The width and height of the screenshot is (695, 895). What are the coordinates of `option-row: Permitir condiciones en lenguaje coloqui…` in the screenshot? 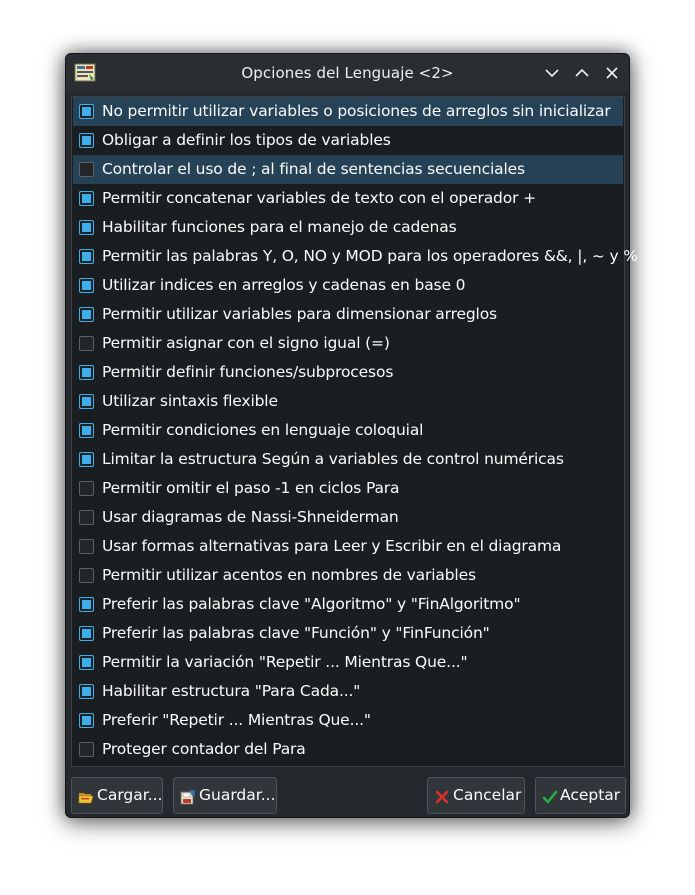 It's located at (348, 430).